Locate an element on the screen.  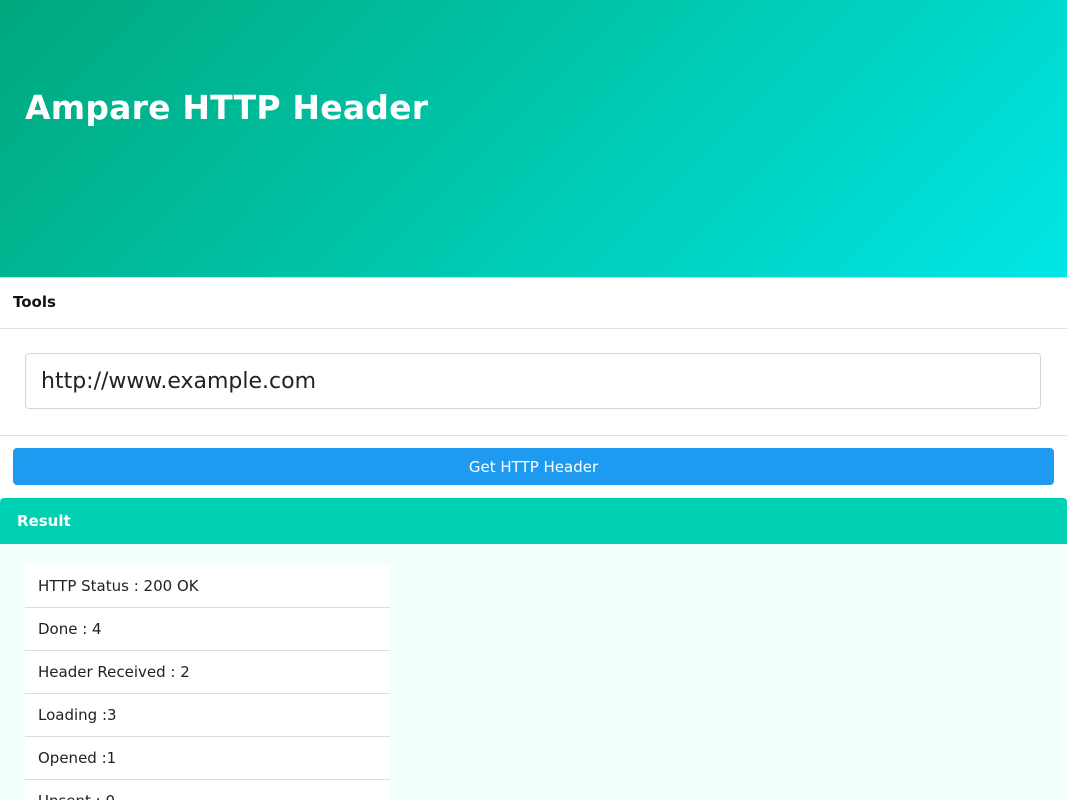
status-item-http-status: HTTP Status : 200 OK is located at coordinates (207, 586).